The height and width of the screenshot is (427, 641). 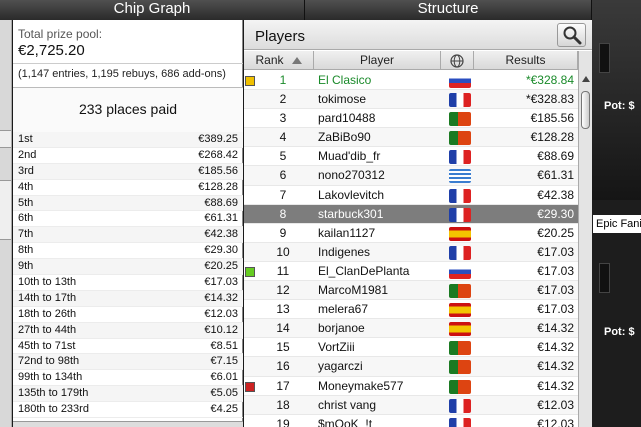 I want to click on payout-amount: €6.01, so click(x=224, y=377).